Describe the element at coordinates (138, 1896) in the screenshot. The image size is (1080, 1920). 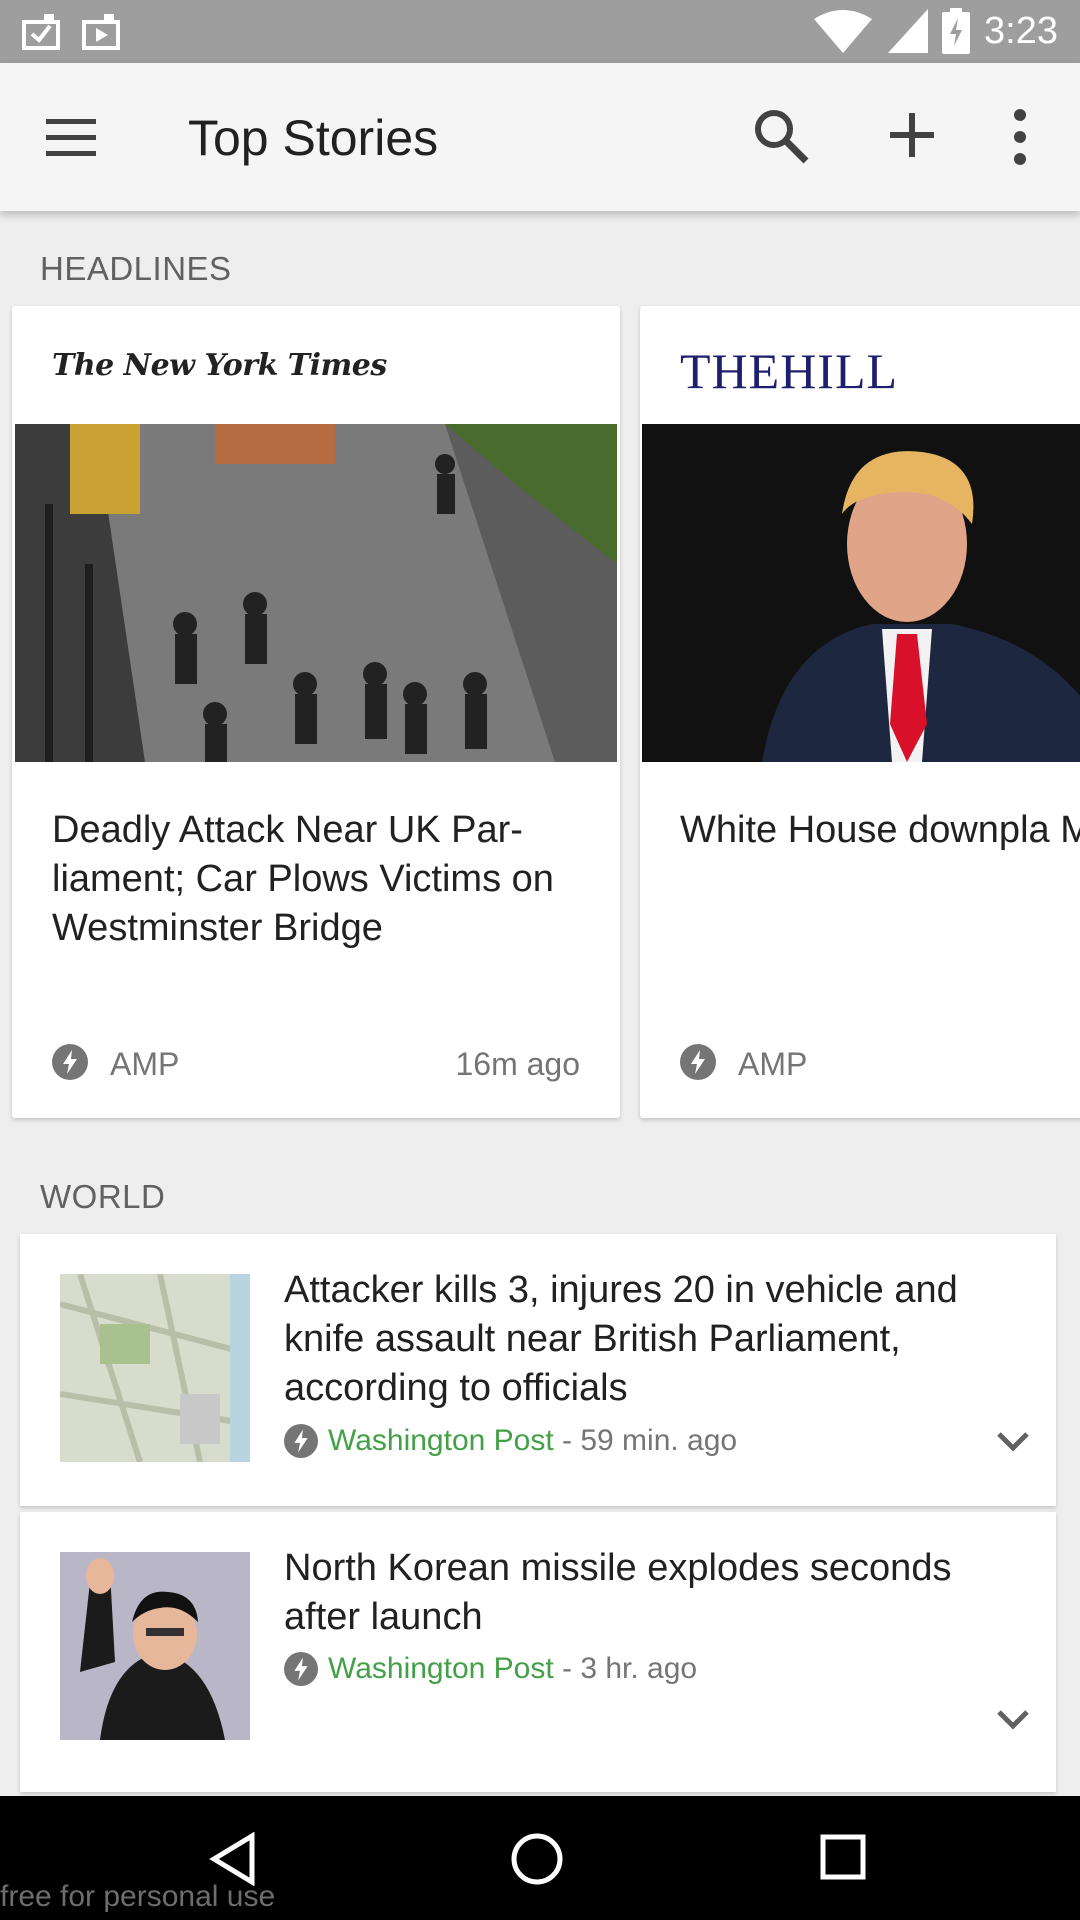
I see `watermark-text: free for personal use` at that location.